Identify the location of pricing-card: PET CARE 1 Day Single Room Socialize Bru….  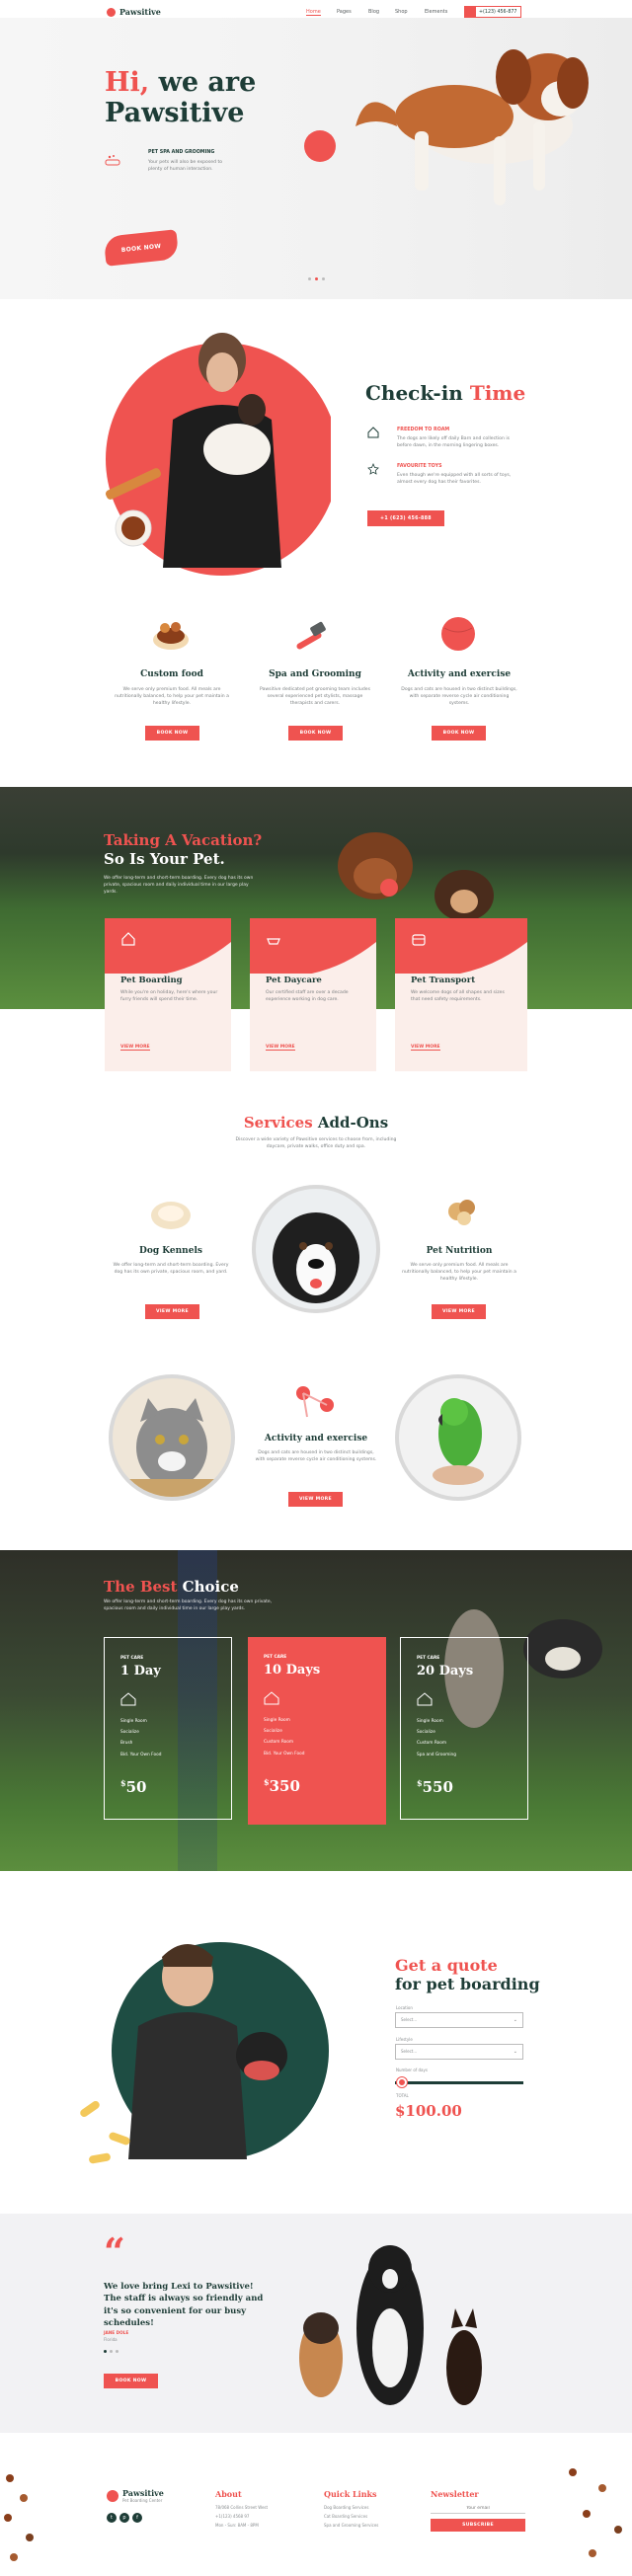
(168, 1728).